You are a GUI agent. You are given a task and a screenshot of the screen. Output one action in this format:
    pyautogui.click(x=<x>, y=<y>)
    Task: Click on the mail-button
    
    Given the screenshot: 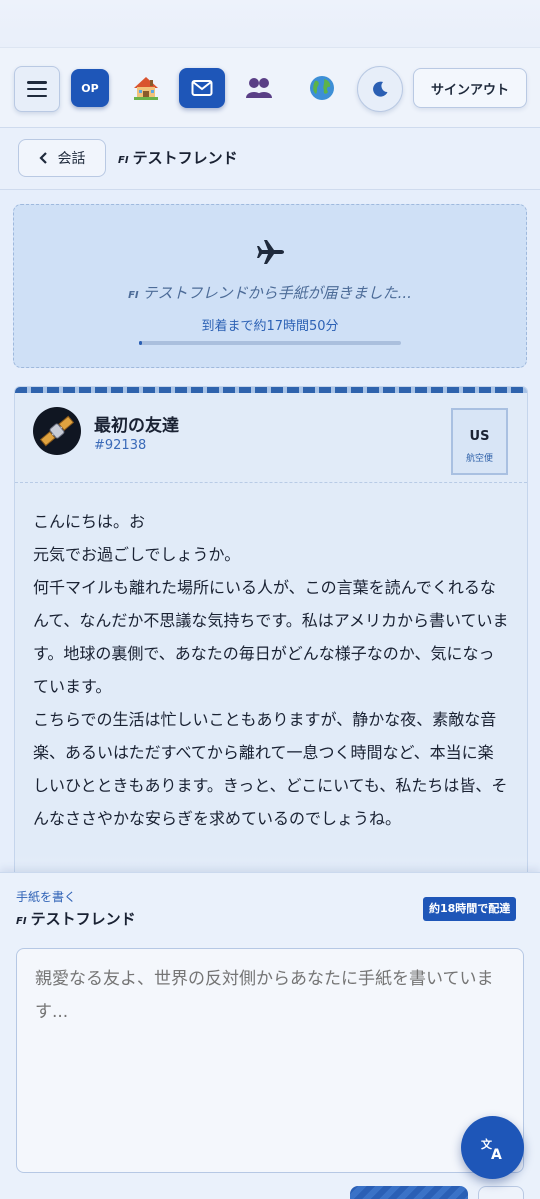 What is the action you would take?
    pyautogui.click(x=202, y=88)
    